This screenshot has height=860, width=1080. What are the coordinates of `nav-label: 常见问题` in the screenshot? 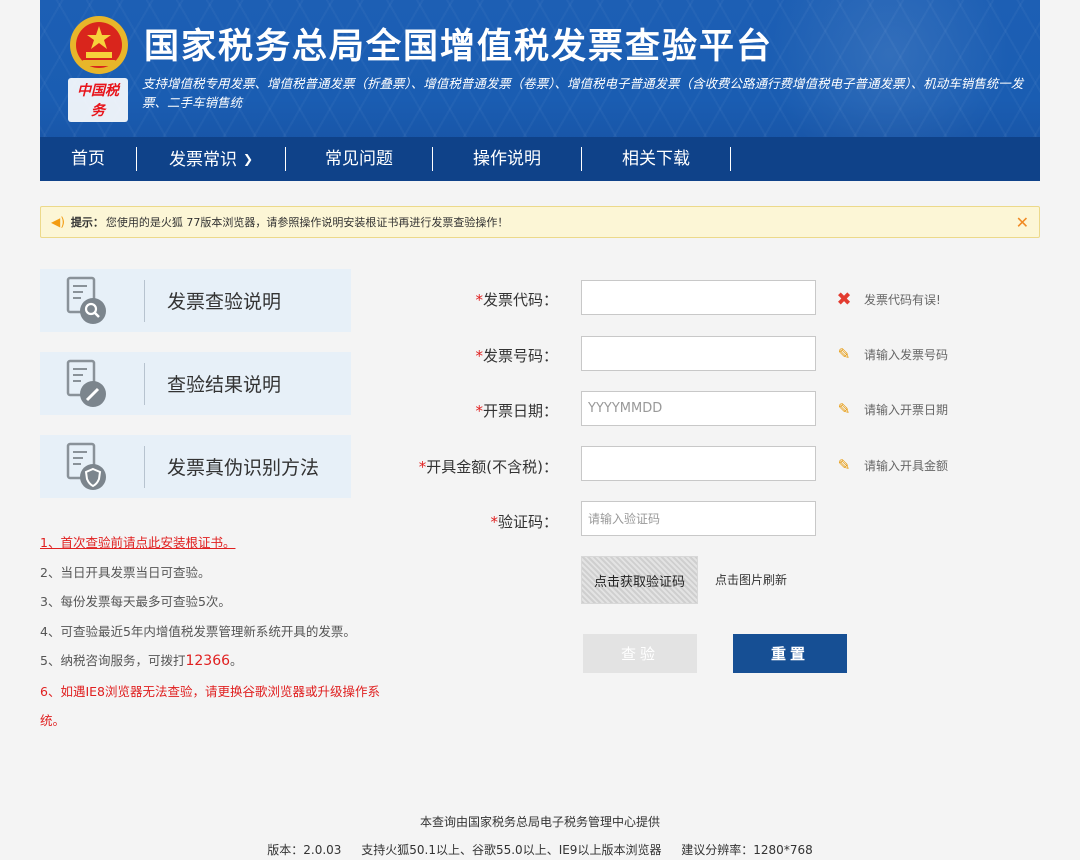 It's located at (359, 159).